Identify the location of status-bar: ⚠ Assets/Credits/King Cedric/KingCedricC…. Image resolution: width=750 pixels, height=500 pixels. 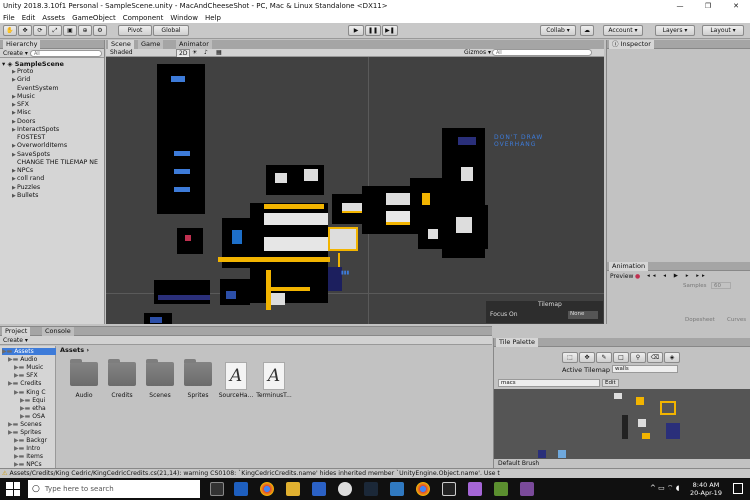
(375, 473).